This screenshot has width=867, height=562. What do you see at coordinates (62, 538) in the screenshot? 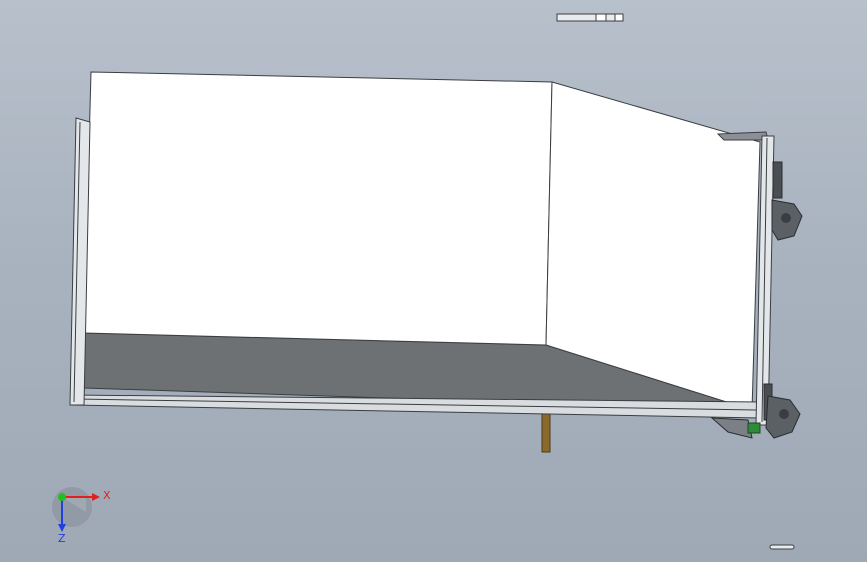
I see `z-axis-label: Z` at bounding box center [62, 538].